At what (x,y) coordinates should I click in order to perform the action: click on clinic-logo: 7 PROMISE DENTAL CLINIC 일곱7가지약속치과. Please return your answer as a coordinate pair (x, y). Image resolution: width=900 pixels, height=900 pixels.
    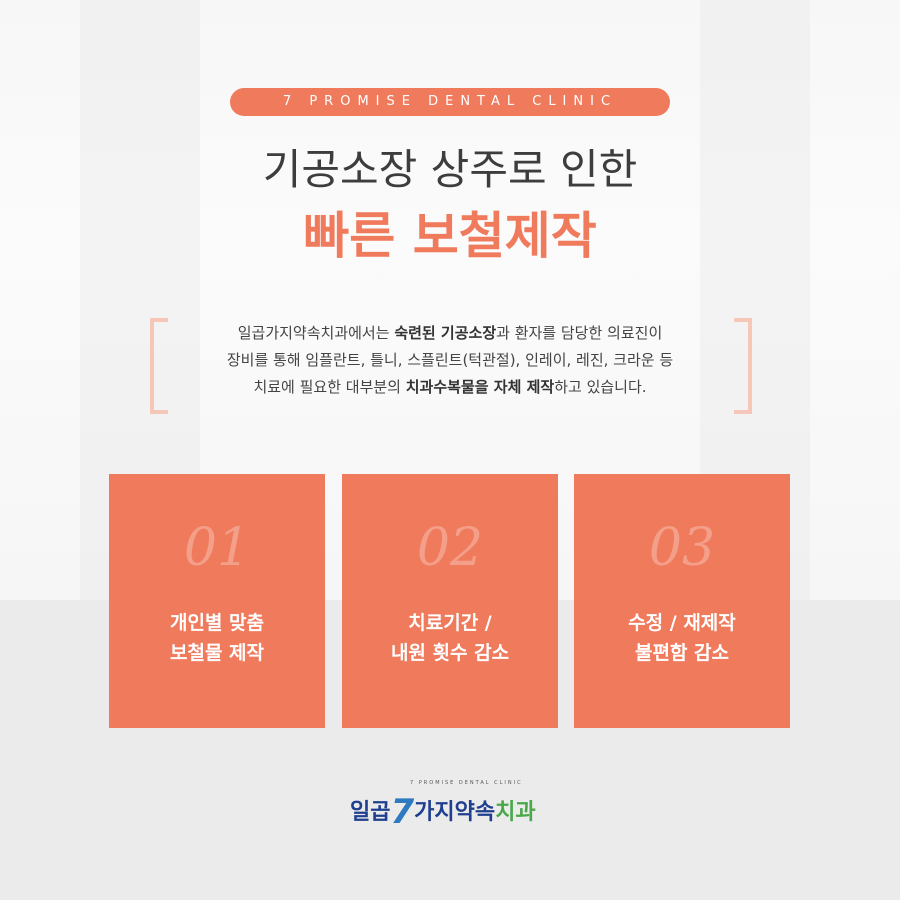
    Looking at the image, I should click on (455, 806).